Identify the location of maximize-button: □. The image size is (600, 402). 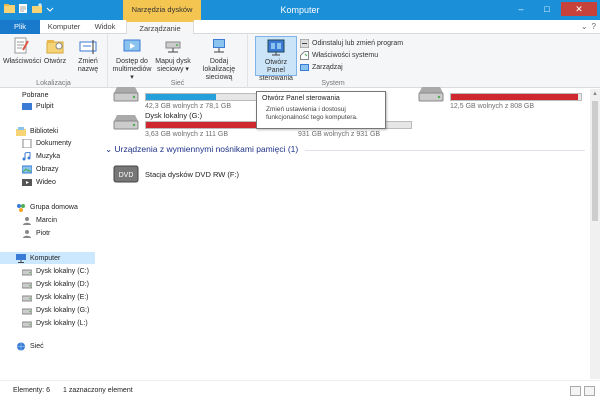
(547, 9).